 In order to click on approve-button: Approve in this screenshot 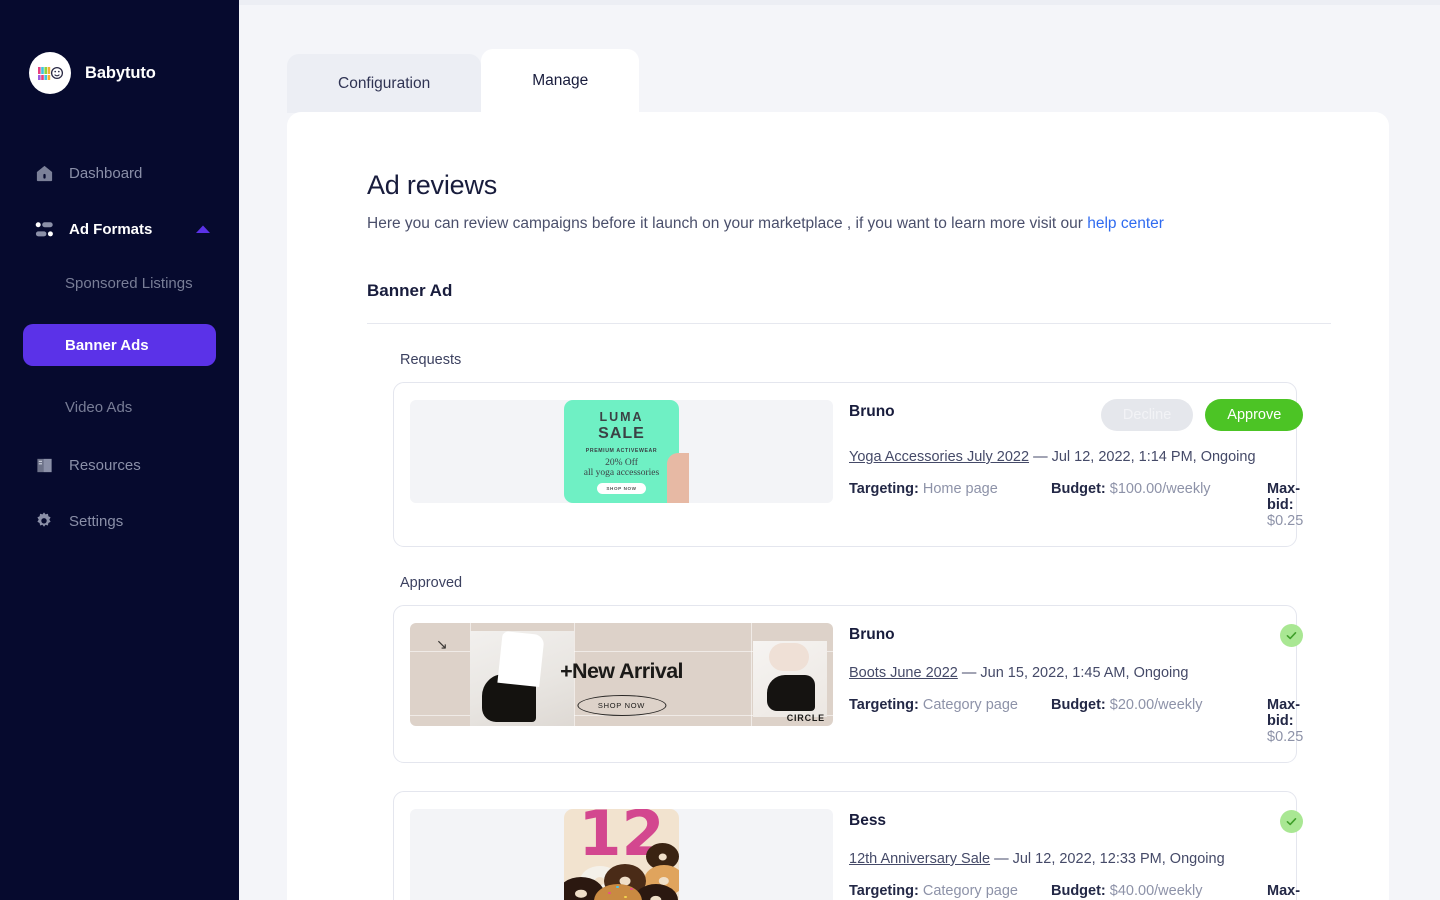, I will do `click(1254, 415)`.